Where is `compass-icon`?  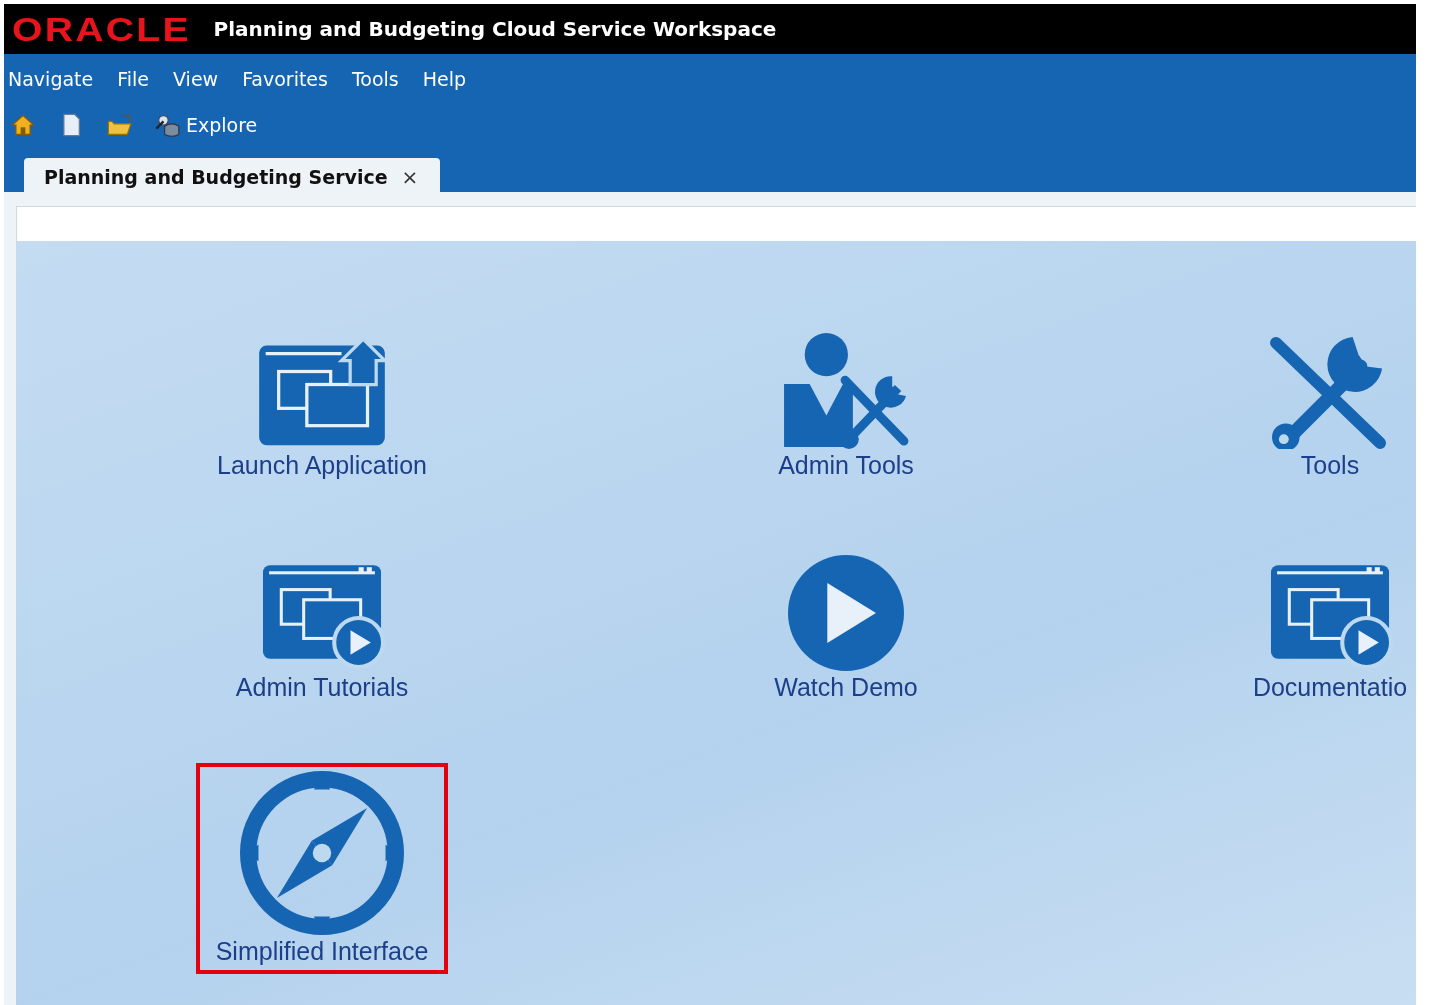
compass-icon is located at coordinates (322, 853).